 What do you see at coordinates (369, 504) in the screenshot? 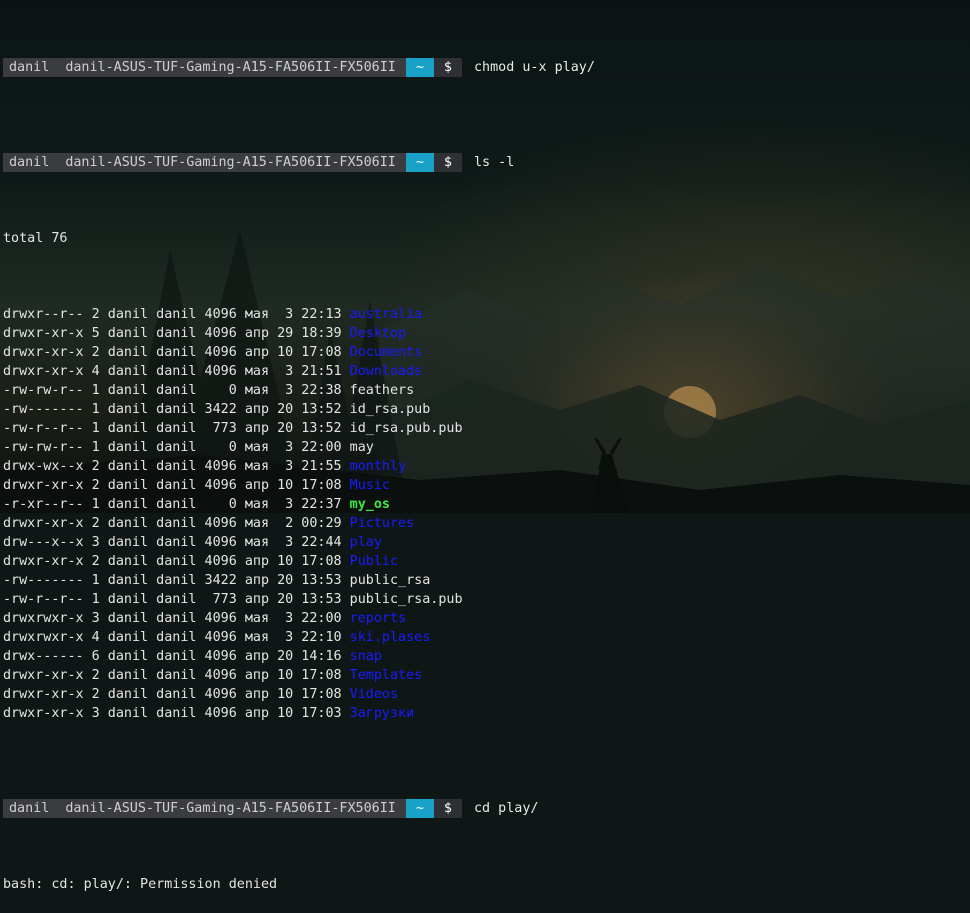
I see `file-name: my_os` at bounding box center [369, 504].